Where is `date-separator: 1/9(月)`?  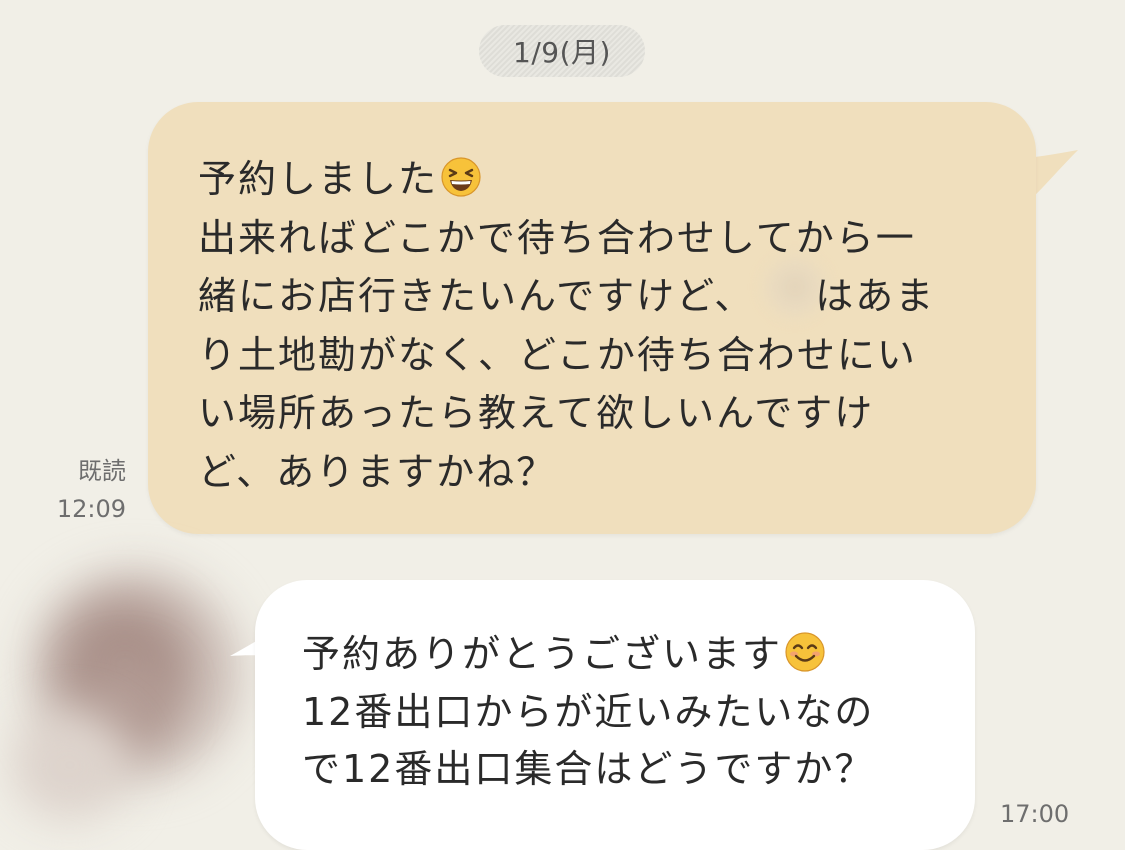
date-separator: 1/9(月) is located at coordinates (562, 51).